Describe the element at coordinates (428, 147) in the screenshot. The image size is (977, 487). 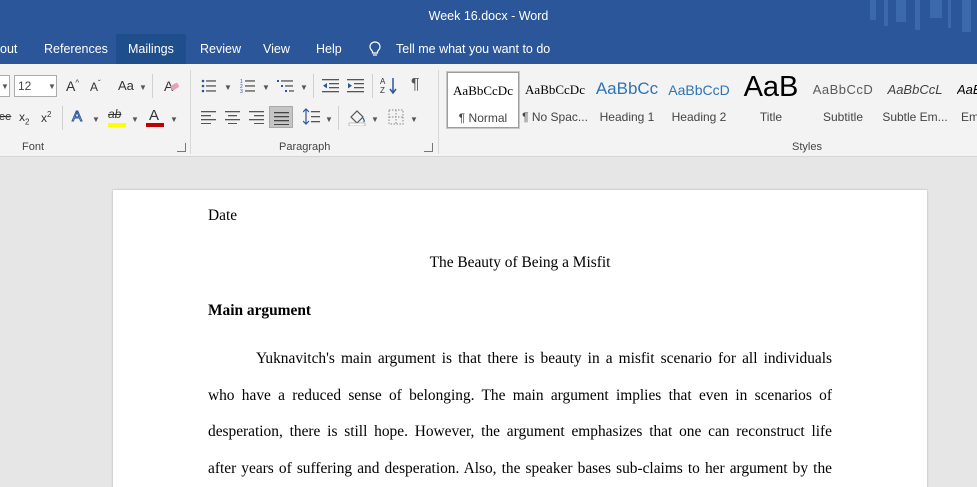
I see `paragraph-dialog-launcher-icon` at that location.